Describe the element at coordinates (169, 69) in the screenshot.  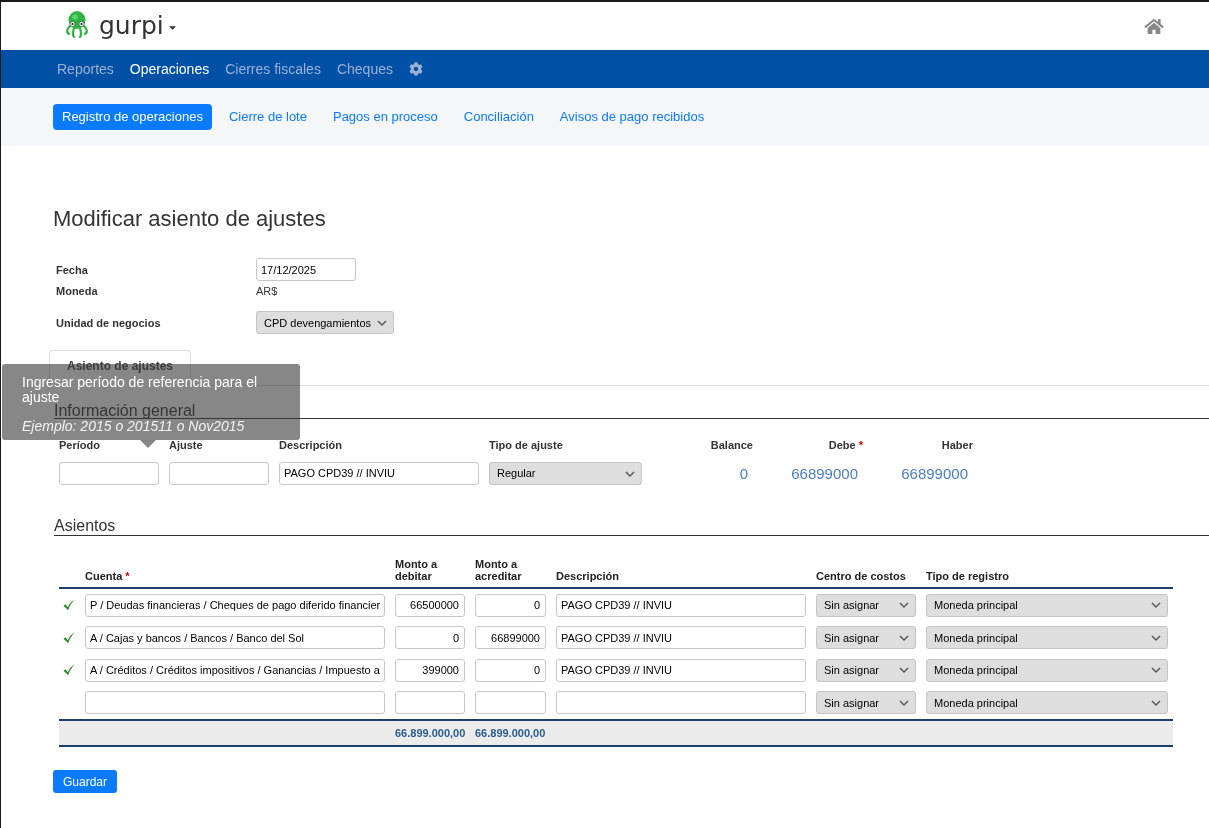
I see `nav-link: Operaciones` at that location.